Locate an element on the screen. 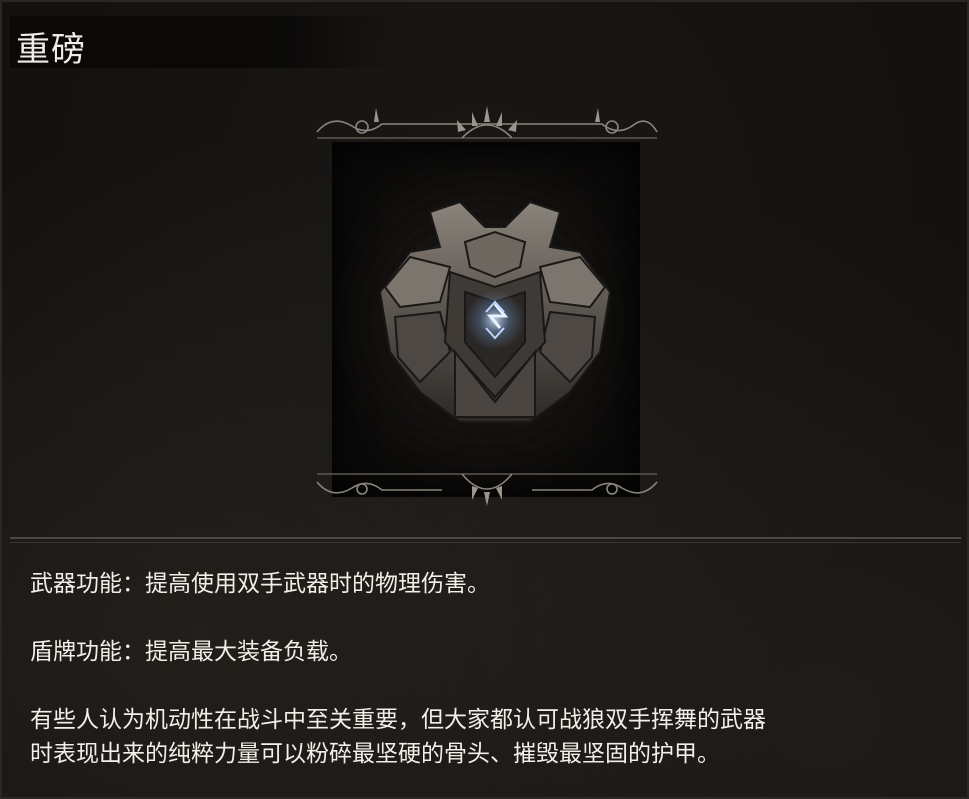  item-title: 重磅 is located at coordinates (51, 50).